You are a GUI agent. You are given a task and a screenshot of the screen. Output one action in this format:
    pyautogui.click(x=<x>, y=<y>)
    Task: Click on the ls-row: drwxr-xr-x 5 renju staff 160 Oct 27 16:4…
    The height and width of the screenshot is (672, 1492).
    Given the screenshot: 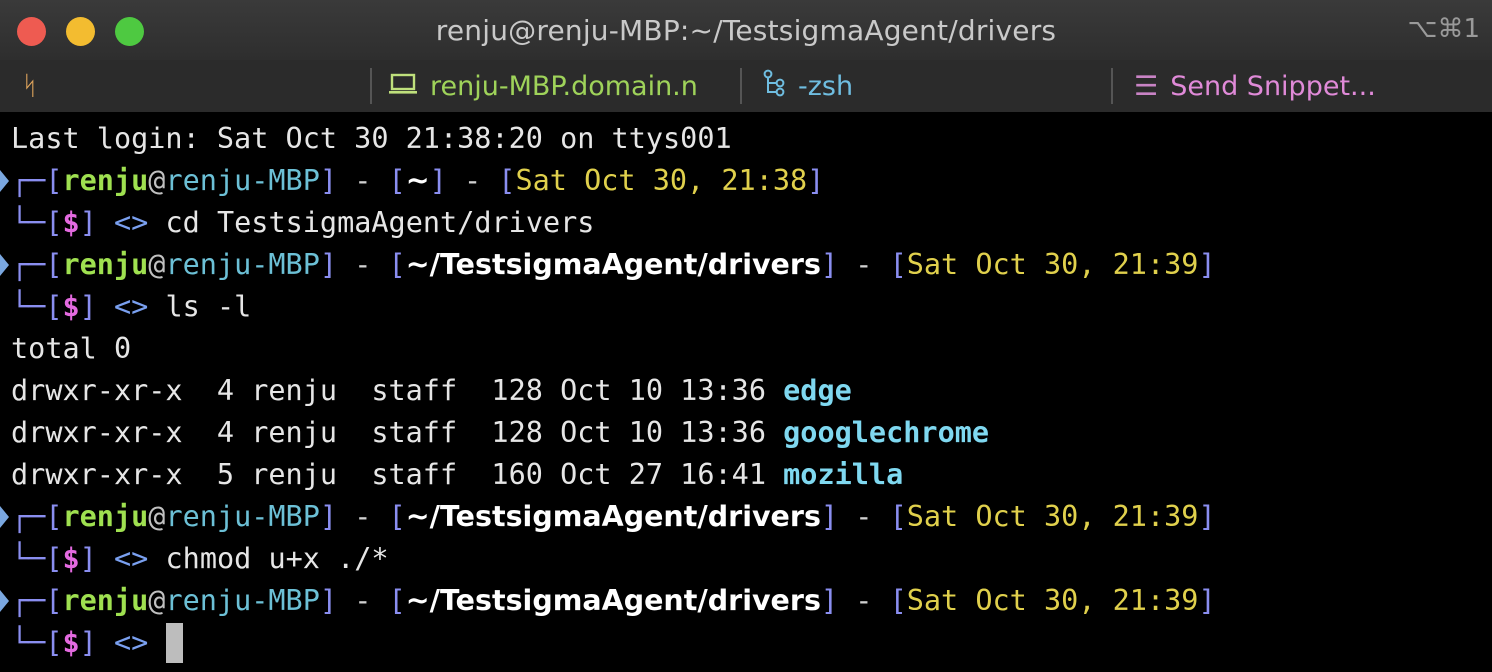 What is the action you would take?
    pyautogui.click(x=457, y=474)
    